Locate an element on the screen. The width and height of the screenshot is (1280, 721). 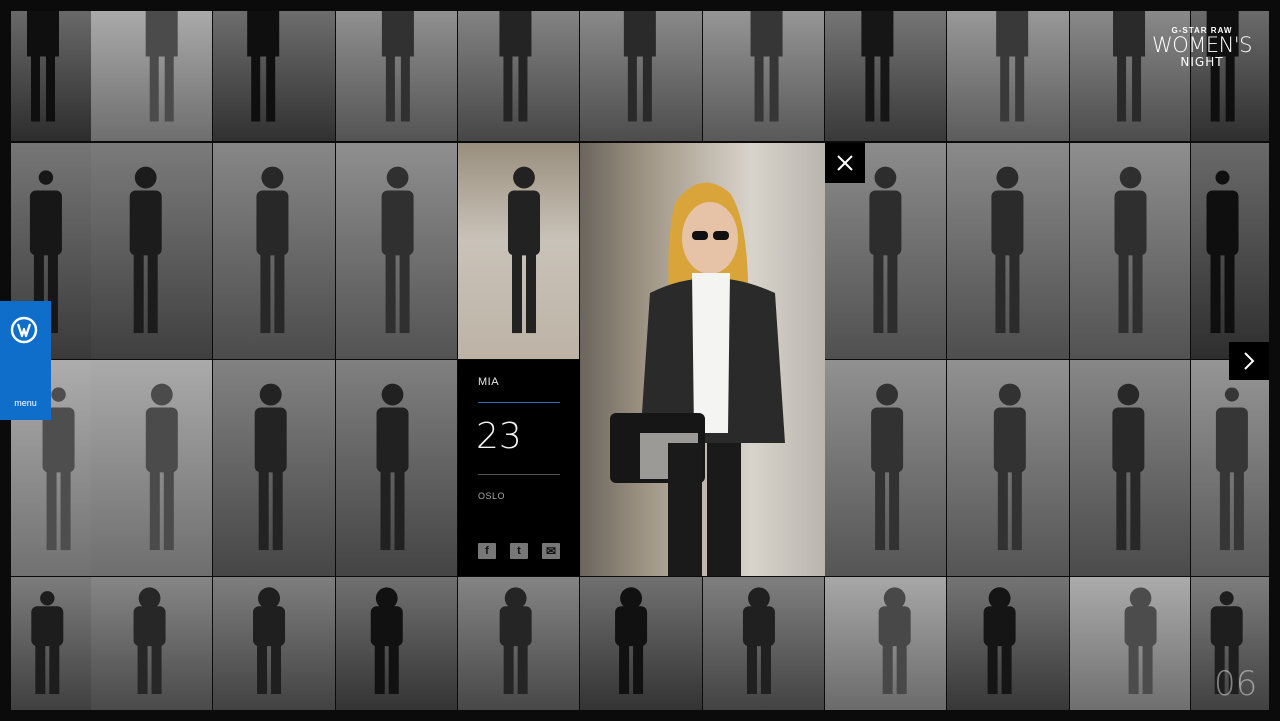
g-star-logo-icon is located at coordinates (24, 330).